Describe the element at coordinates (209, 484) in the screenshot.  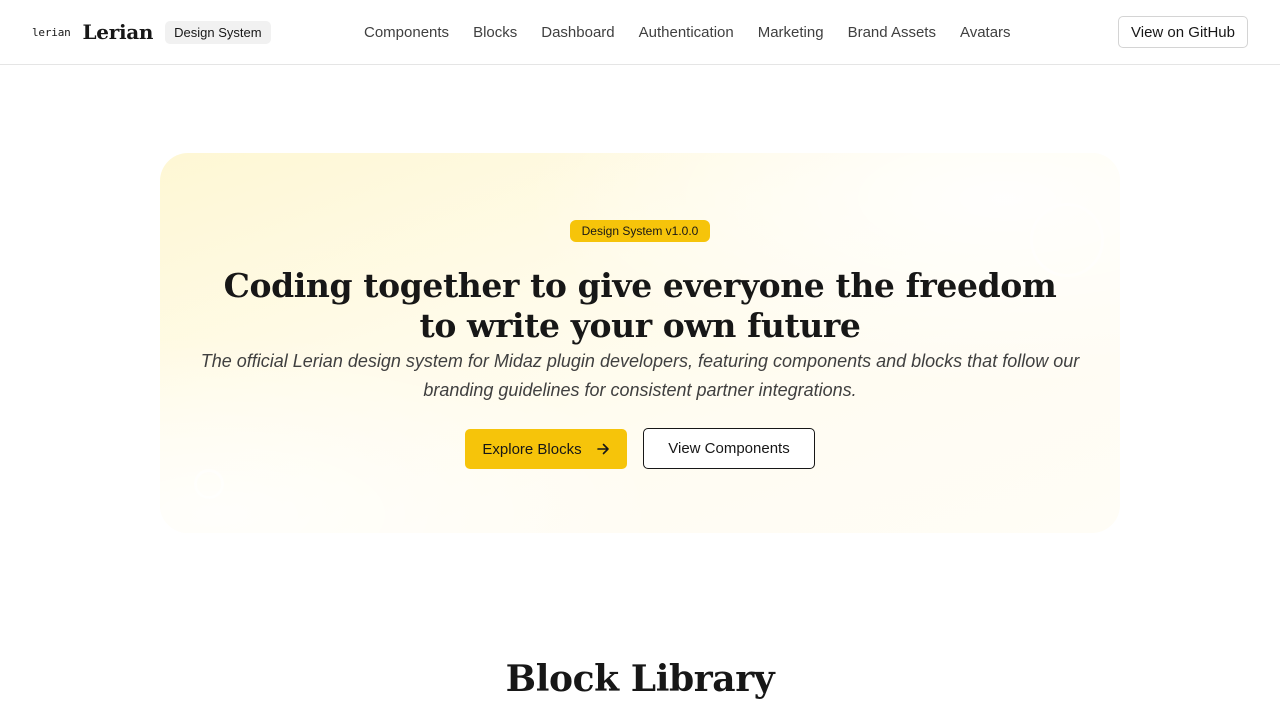
I see `decorative-ring-bottom-left` at that location.